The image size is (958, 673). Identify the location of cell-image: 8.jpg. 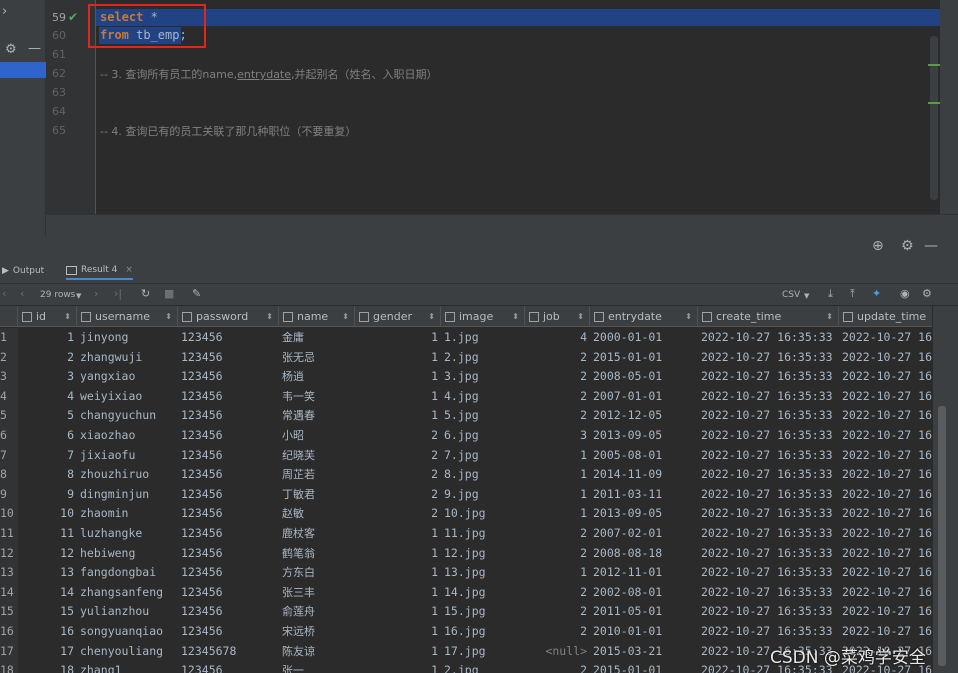
(483, 475).